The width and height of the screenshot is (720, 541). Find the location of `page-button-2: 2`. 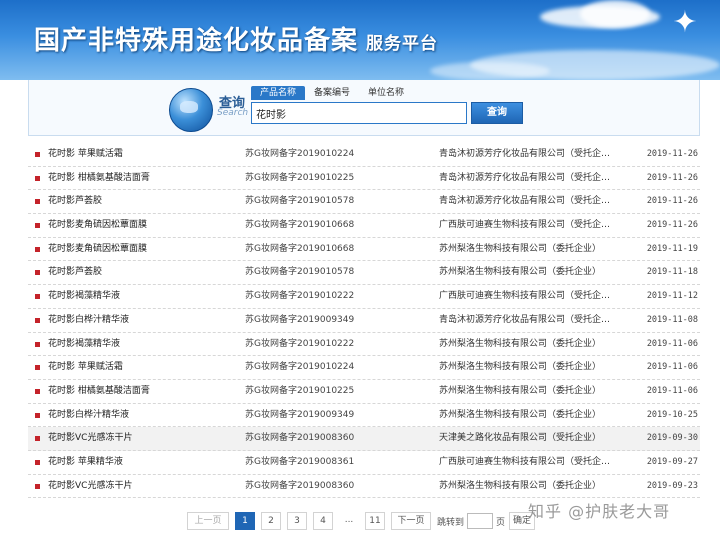

page-button-2: 2 is located at coordinates (271, 521).